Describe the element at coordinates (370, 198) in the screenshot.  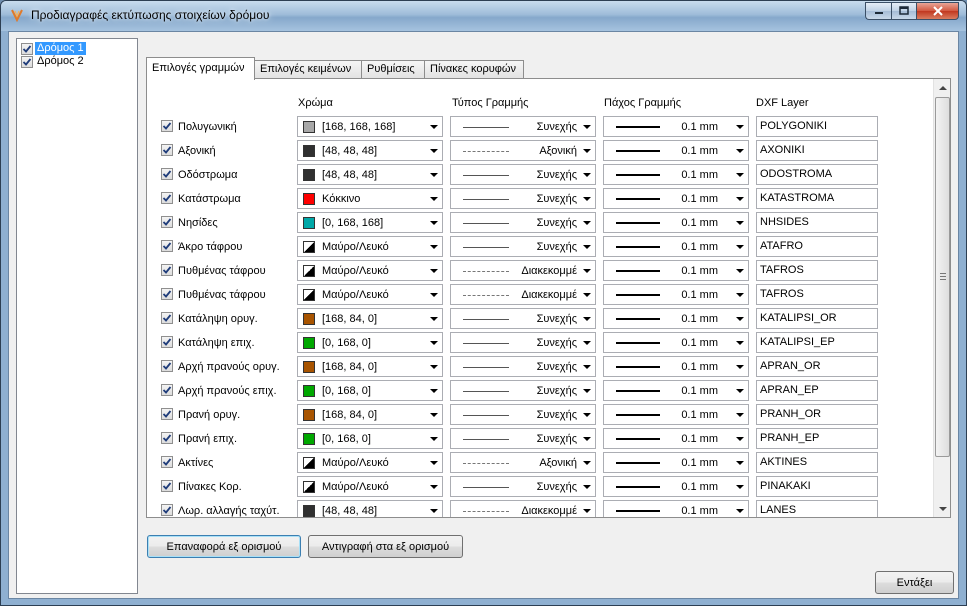
I see `color-select: Κόκκινο` at that location.